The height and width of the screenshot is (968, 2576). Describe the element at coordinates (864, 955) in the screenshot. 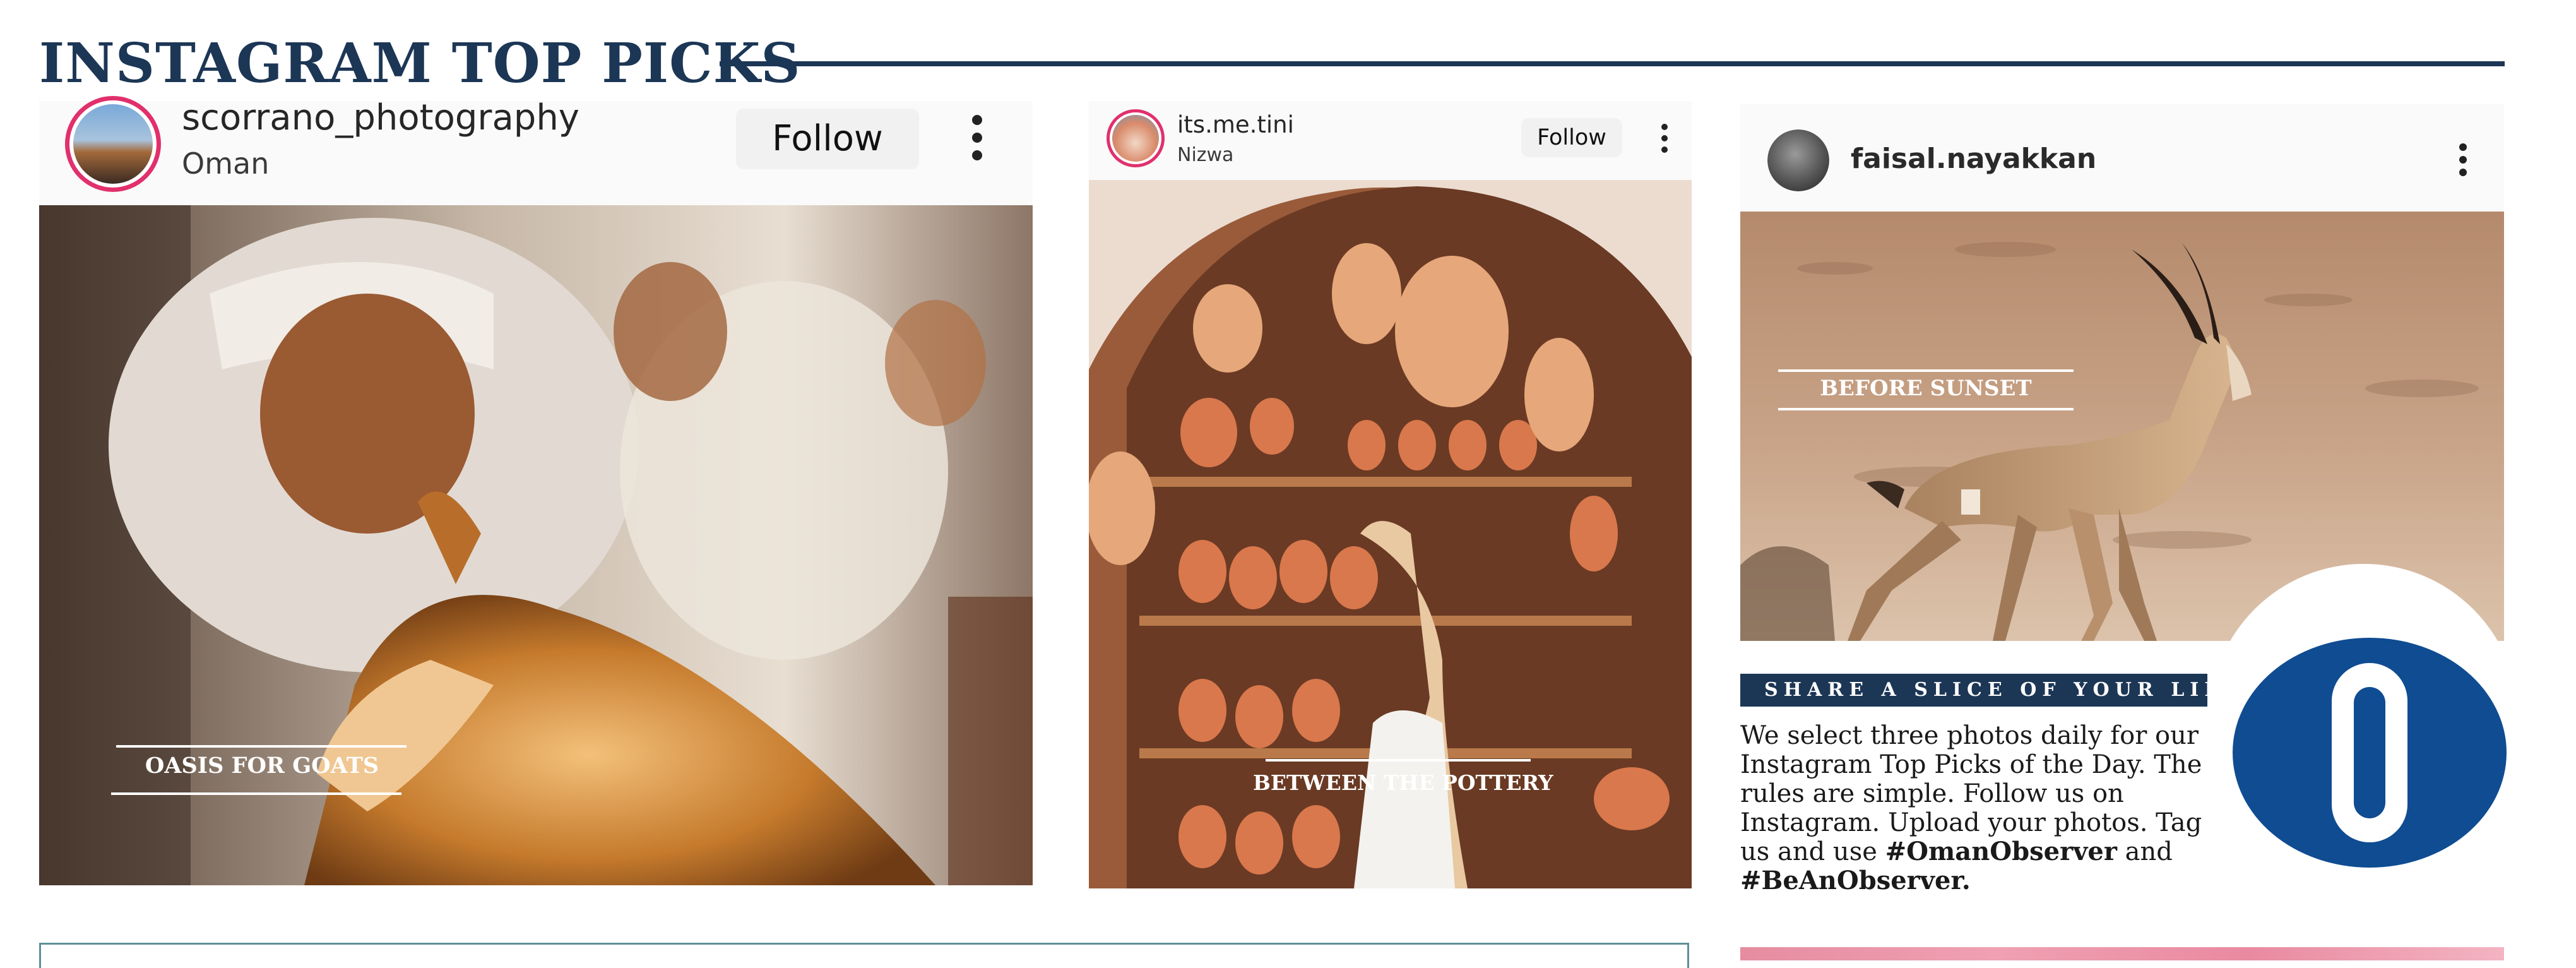

I see `next-section-box` at that location.